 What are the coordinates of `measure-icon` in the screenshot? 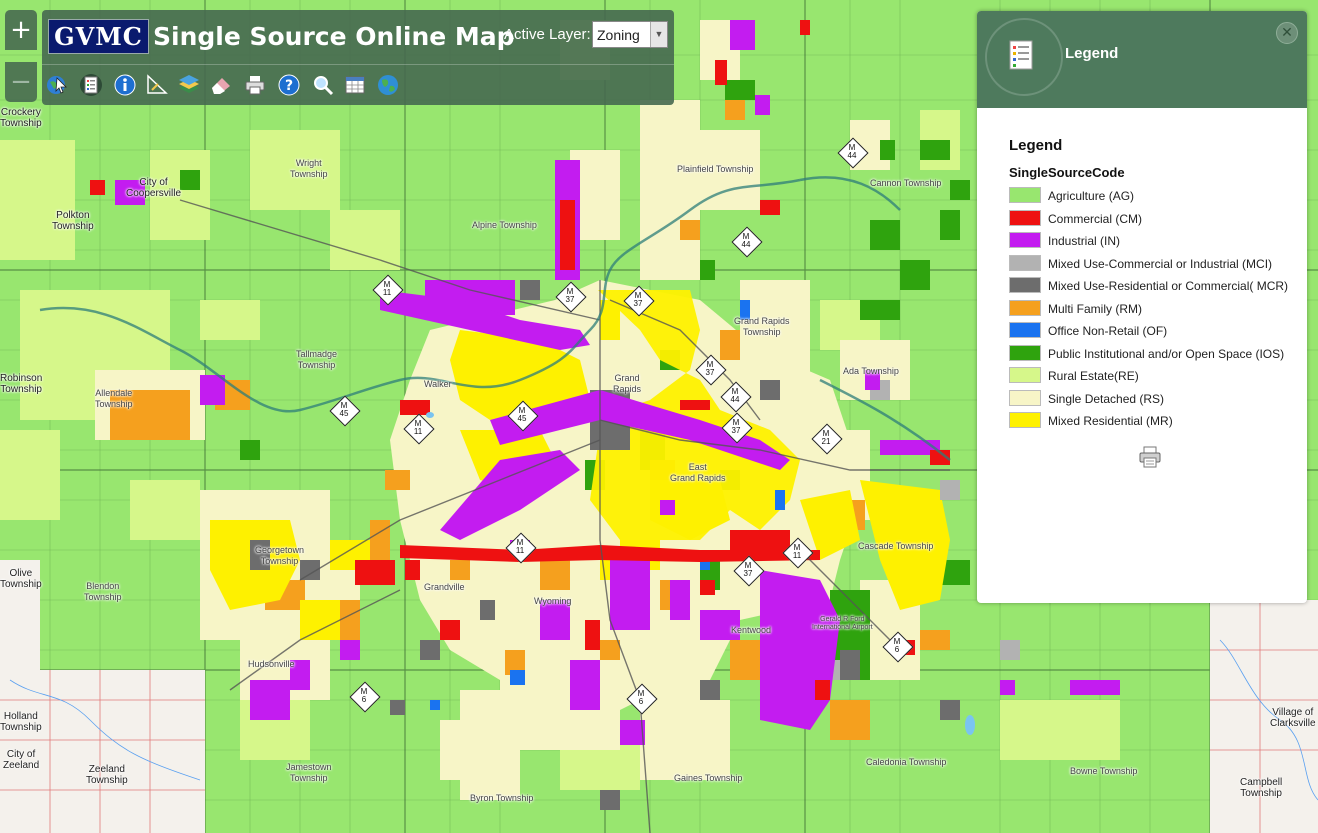 It's located at (157, 85).